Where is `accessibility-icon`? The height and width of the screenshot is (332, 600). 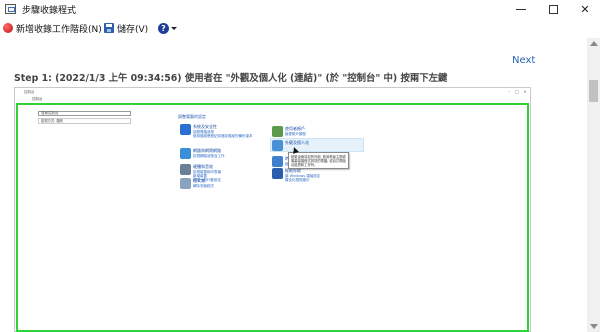
accessibility-icon is located at coordinates (277, 173).